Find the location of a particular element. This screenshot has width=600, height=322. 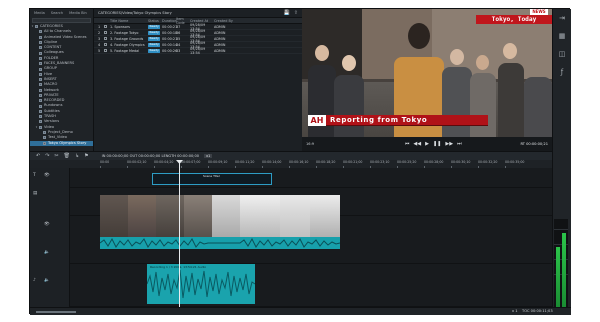

ruler-tick-label: 00:00:25;20 is located at coordinates (407, 162).